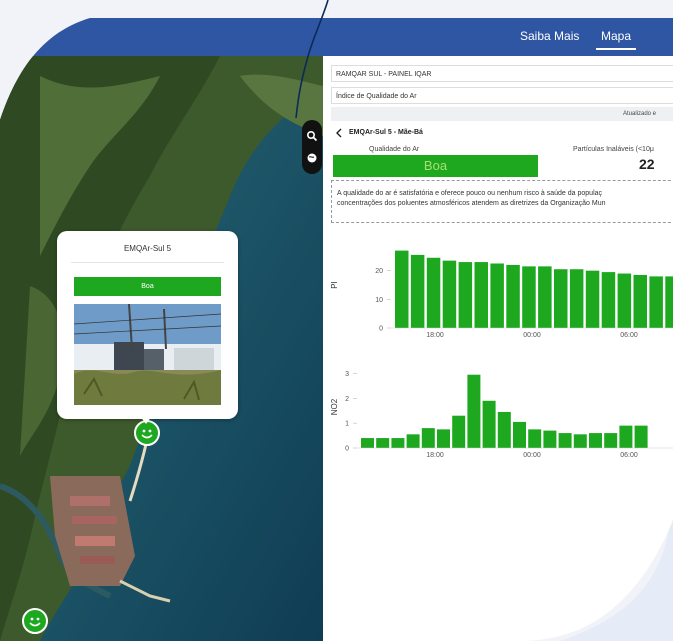  What do you see at coordinates (335, 285) in the screenshot?
I see `y-axis-label: PI` at bounding box center [335, 285].